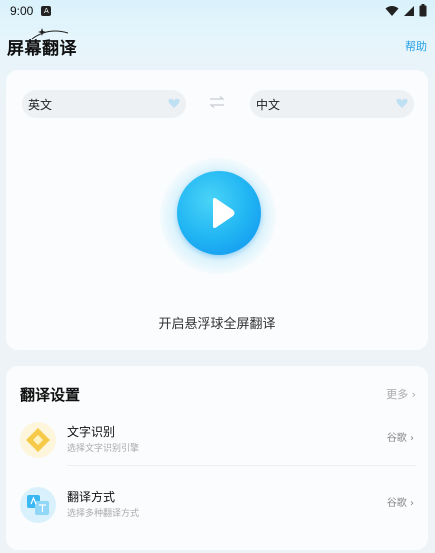  I want to click on floating-ball-play-button, so click(219, 213).